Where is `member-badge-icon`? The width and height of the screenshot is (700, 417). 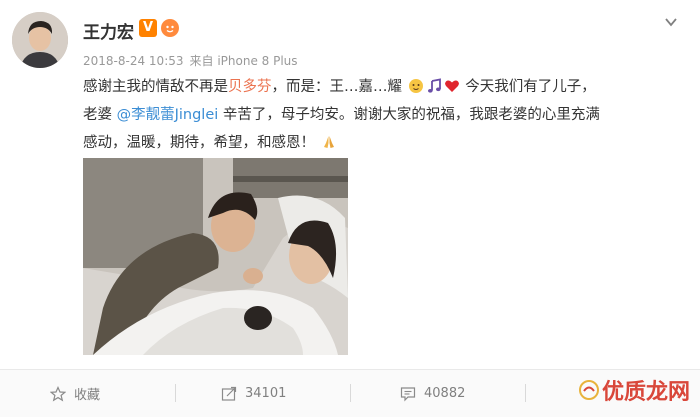
member-badge-icon is located at coordinates (170, 28).